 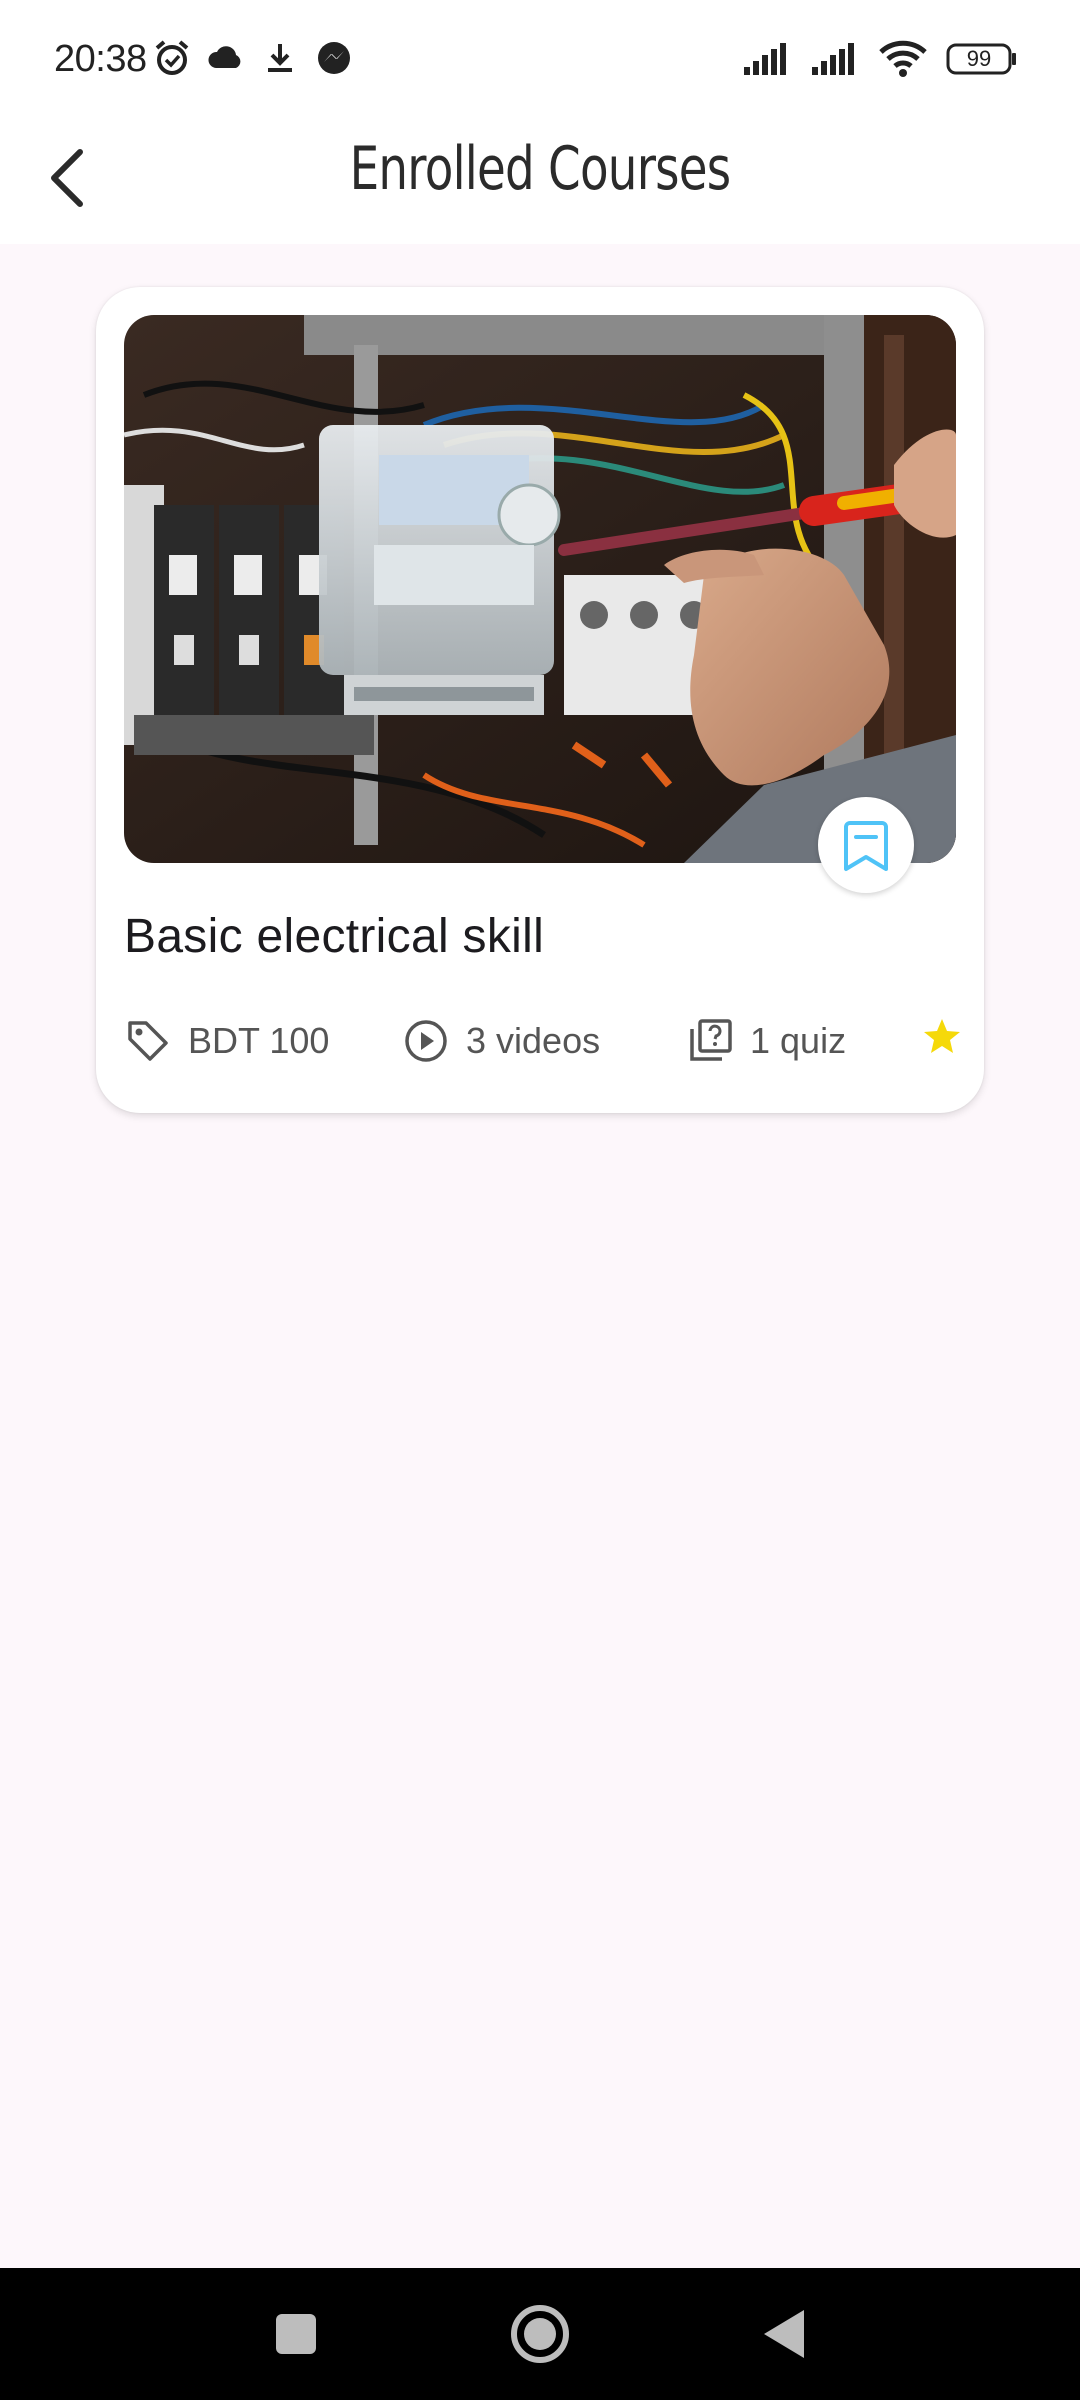 I want to click on alarm-icon, so click(x=172, y=58).